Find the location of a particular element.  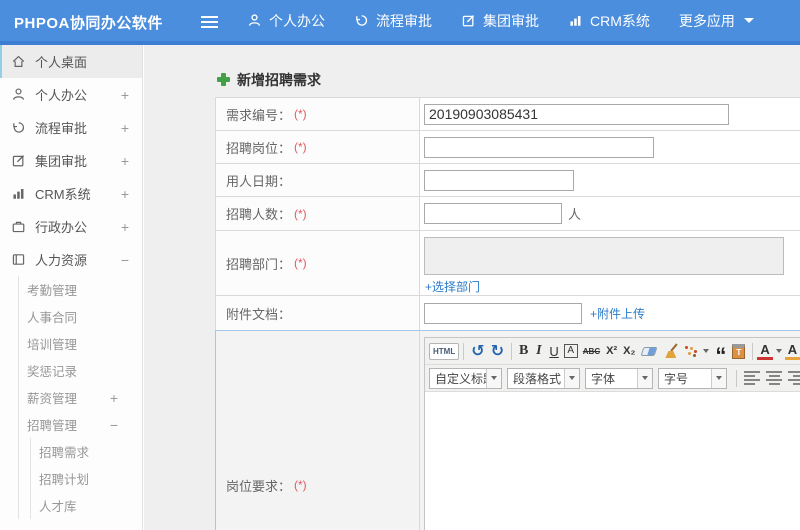

top-navigation: 个人办公 流程审批 集团审批 CRM系统 更多应用 is located at coordinates (500, 20).